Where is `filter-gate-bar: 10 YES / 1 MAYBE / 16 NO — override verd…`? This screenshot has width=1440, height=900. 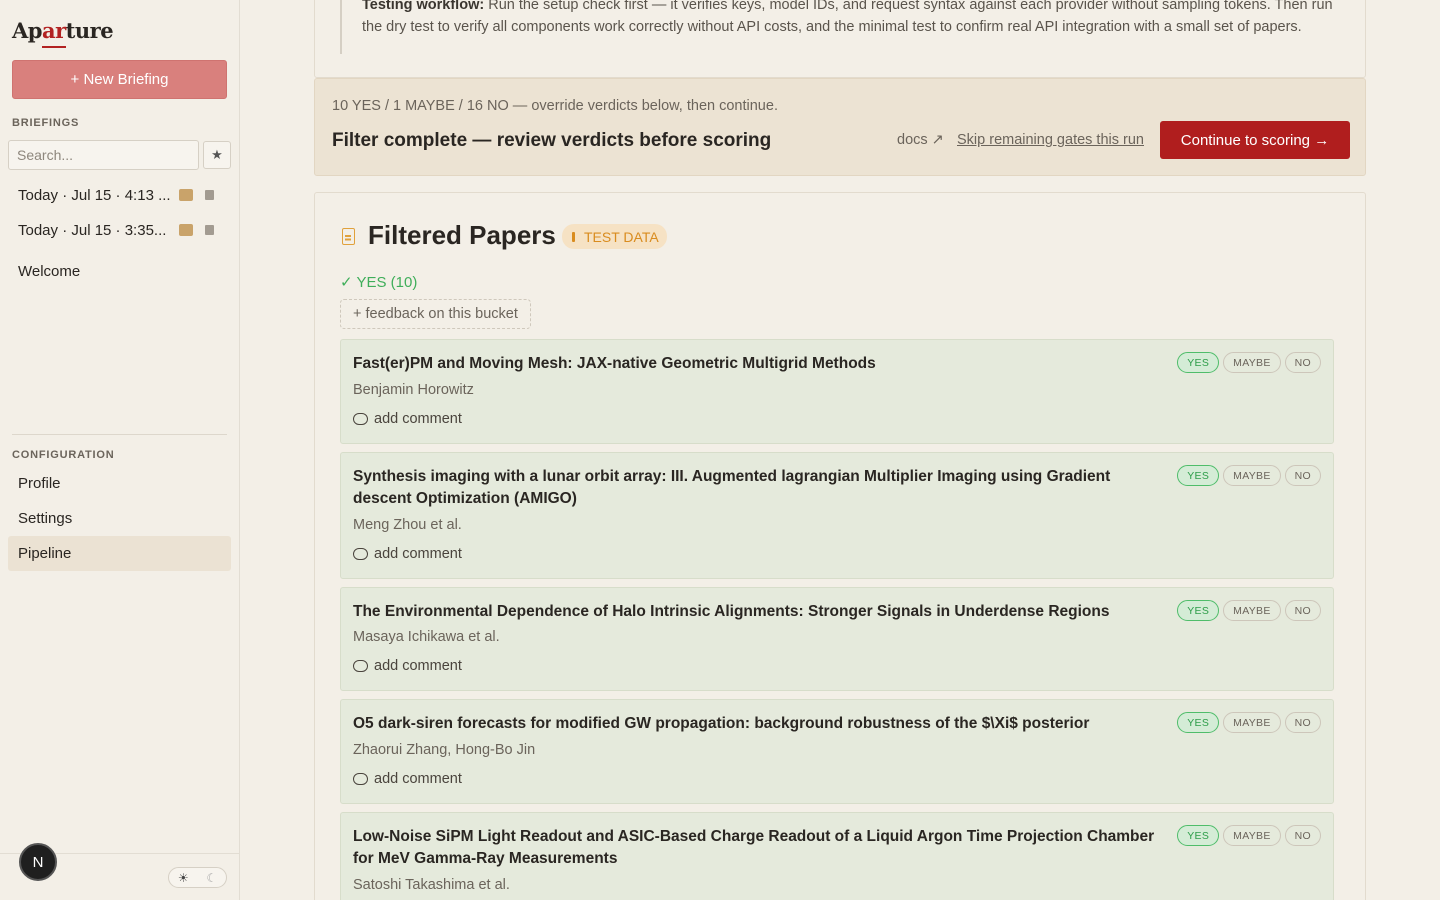
filter-gate-bar: 10 YES / 1 MAYBE / 16 NO — override verd… is located at coordinates (840, 127).